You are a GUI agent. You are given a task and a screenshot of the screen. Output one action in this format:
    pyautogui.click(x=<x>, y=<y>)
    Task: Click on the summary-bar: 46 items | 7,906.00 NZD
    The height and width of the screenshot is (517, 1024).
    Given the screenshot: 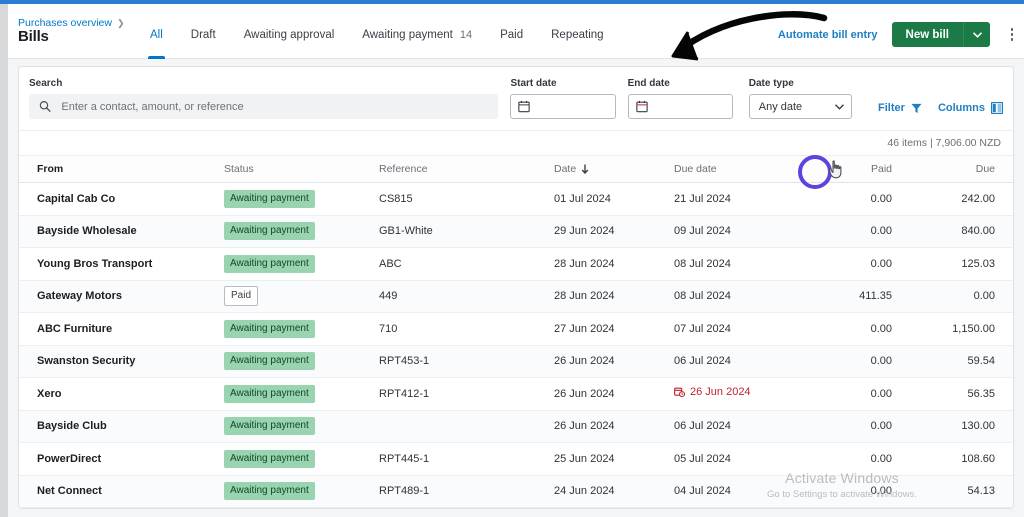 What is the action you would take?
    pyautogui.click(x=516, y=143)
    